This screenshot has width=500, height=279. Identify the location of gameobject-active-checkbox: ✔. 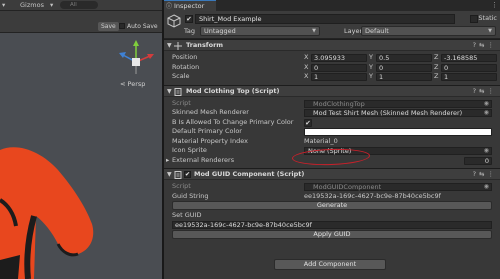
(189, 19).